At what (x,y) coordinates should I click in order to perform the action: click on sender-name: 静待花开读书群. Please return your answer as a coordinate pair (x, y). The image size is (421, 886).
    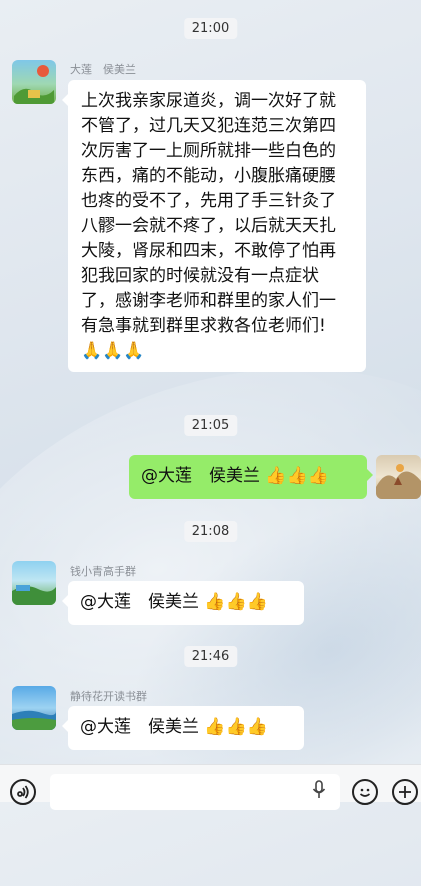
    Looking at the image, I should click on (108, 696).